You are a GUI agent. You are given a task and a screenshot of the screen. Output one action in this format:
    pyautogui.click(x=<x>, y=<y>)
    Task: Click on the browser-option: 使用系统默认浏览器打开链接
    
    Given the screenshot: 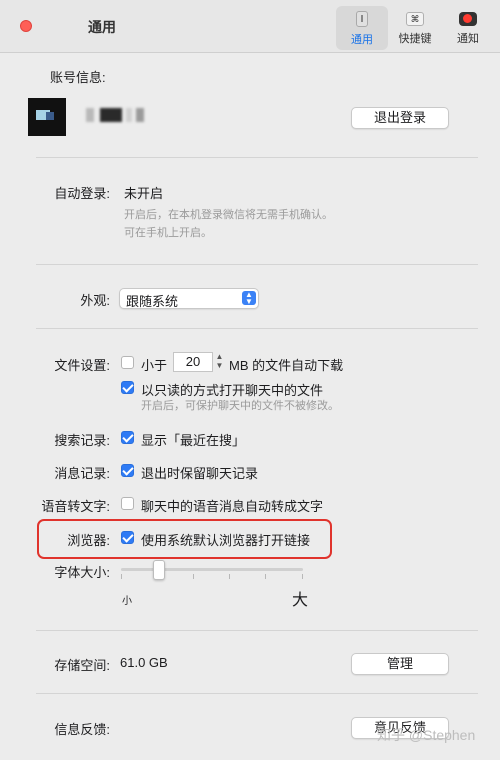 What is the action you would take?
    pyautogui.click(x=226, y=540)
    